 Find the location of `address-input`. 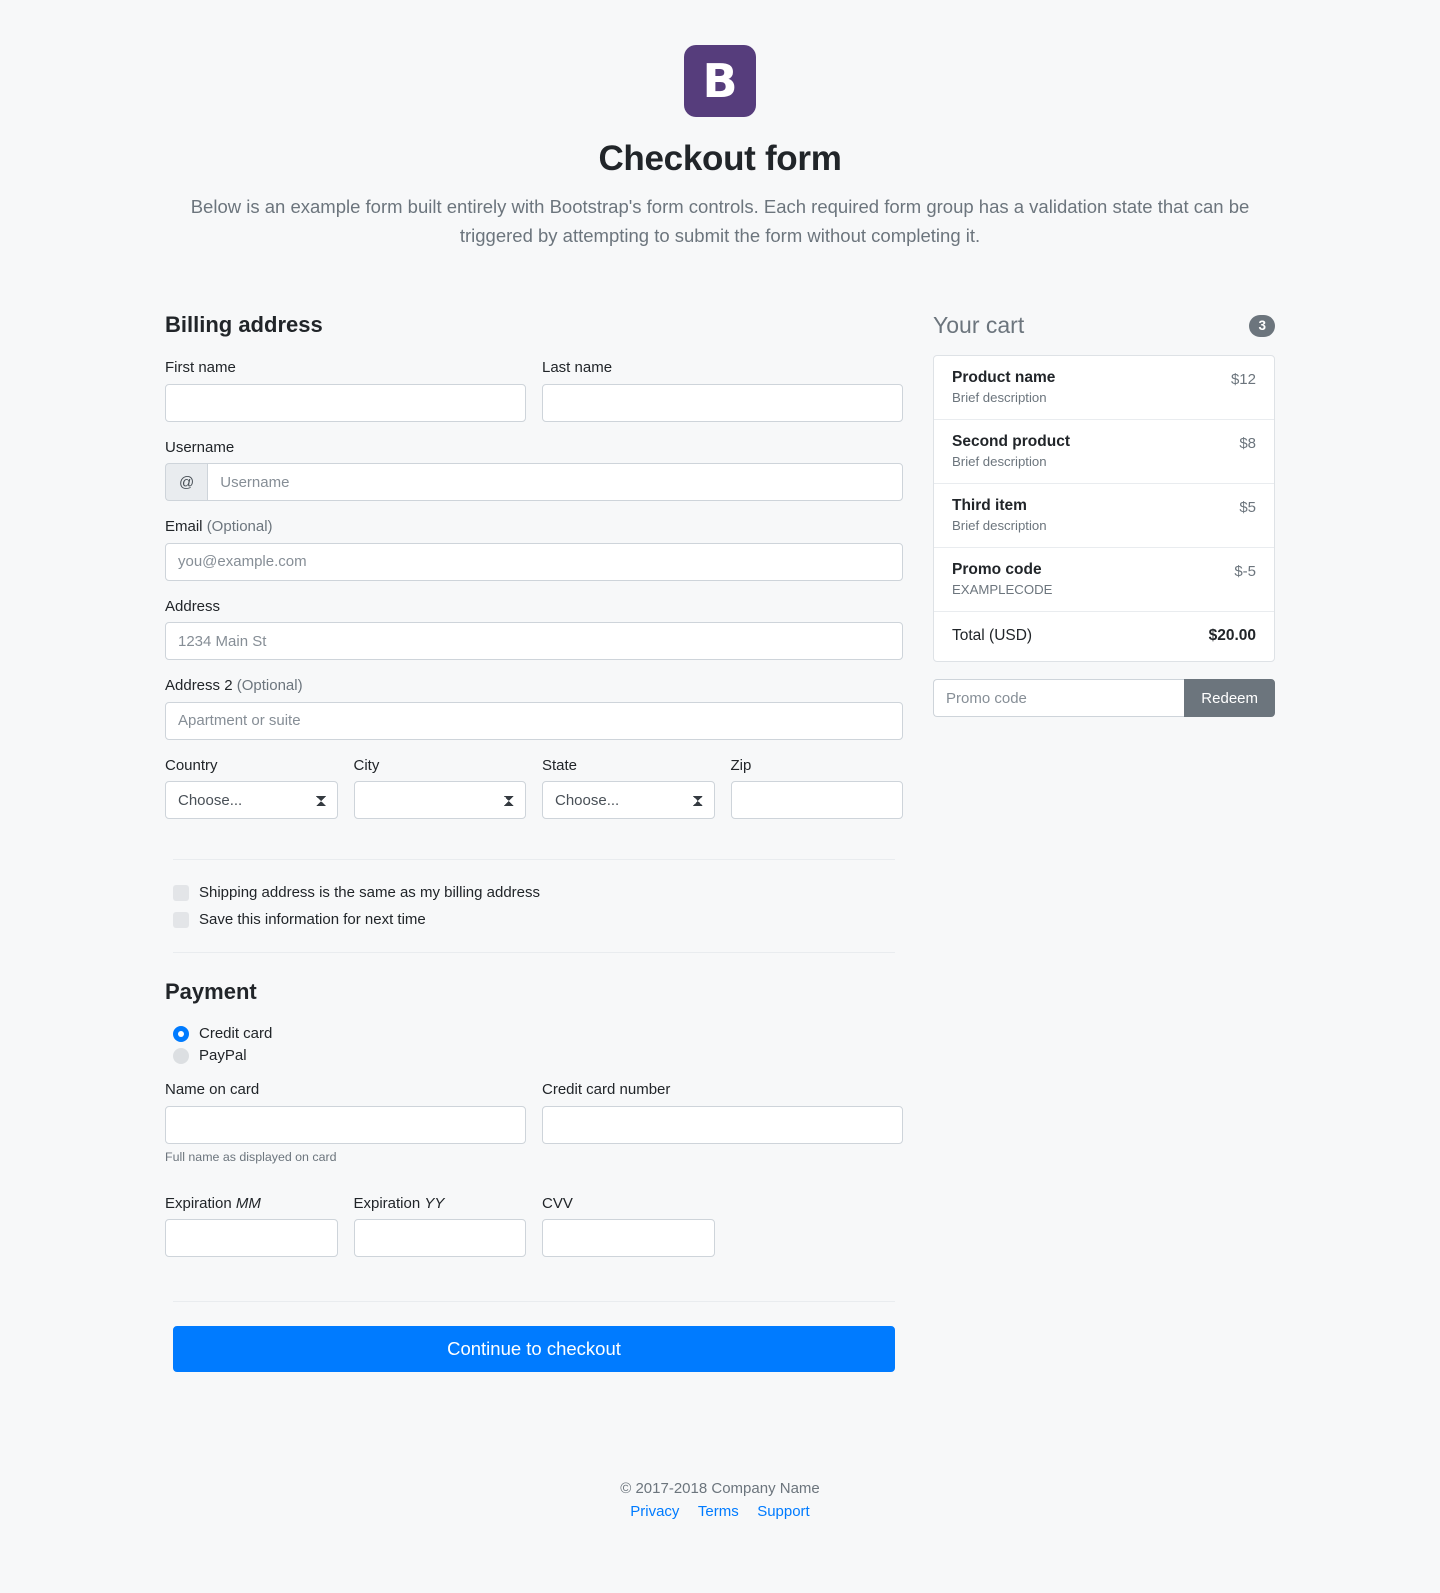

address-input is located at coordinates (534, 641).